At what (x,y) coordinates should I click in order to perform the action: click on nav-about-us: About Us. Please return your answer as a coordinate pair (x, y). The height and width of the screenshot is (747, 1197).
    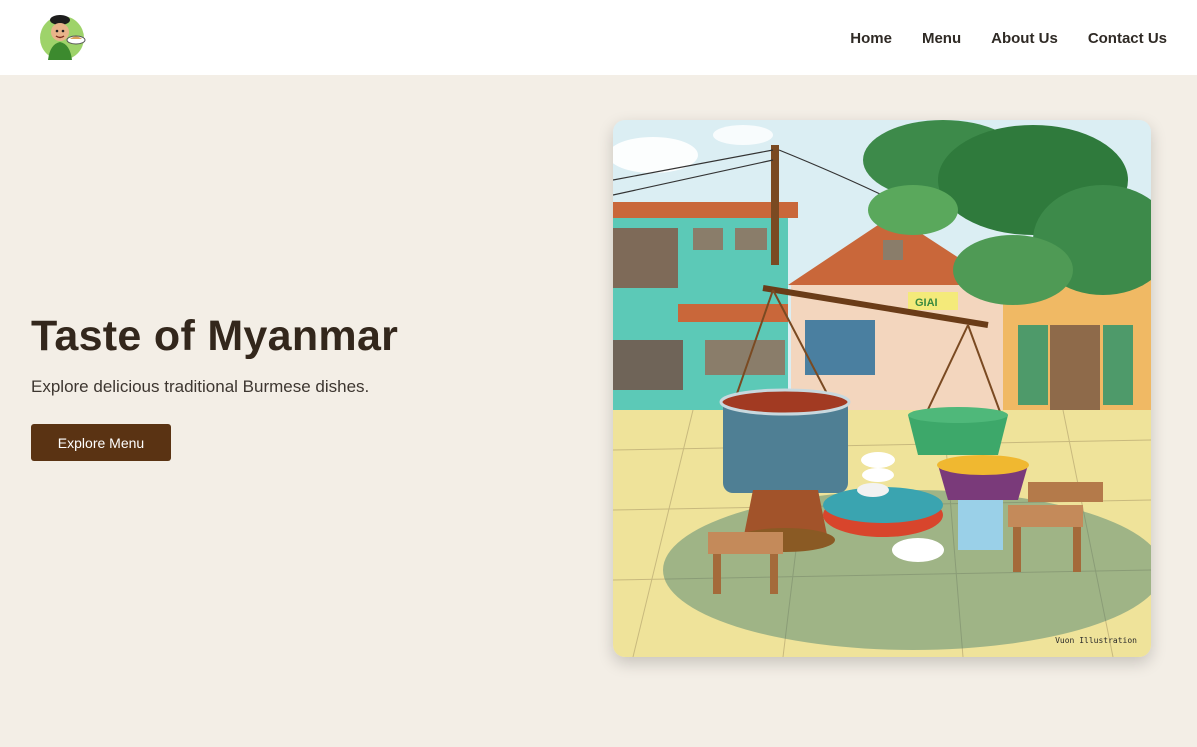
    Looking at the image, I should click on (1024, 38).